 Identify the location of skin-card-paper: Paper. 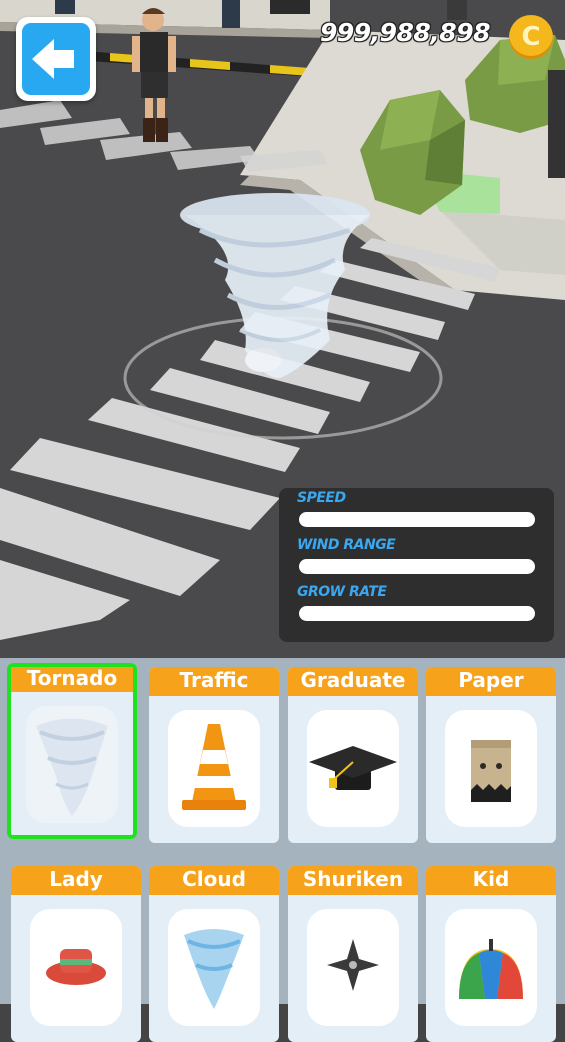
(491, 755).